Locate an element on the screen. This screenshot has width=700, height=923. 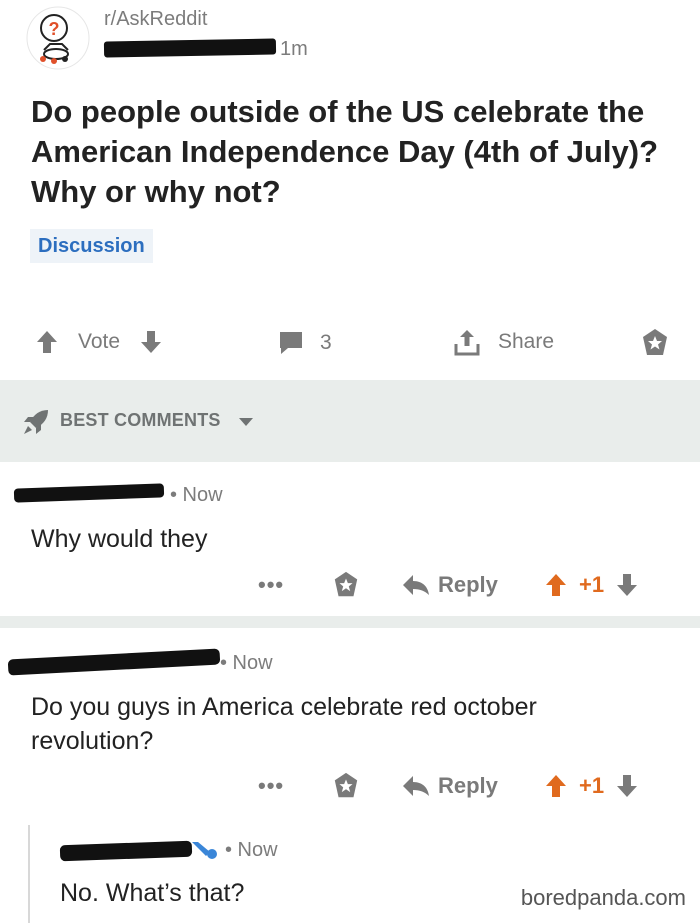
comment-divider is located at coordinates (350, 622).